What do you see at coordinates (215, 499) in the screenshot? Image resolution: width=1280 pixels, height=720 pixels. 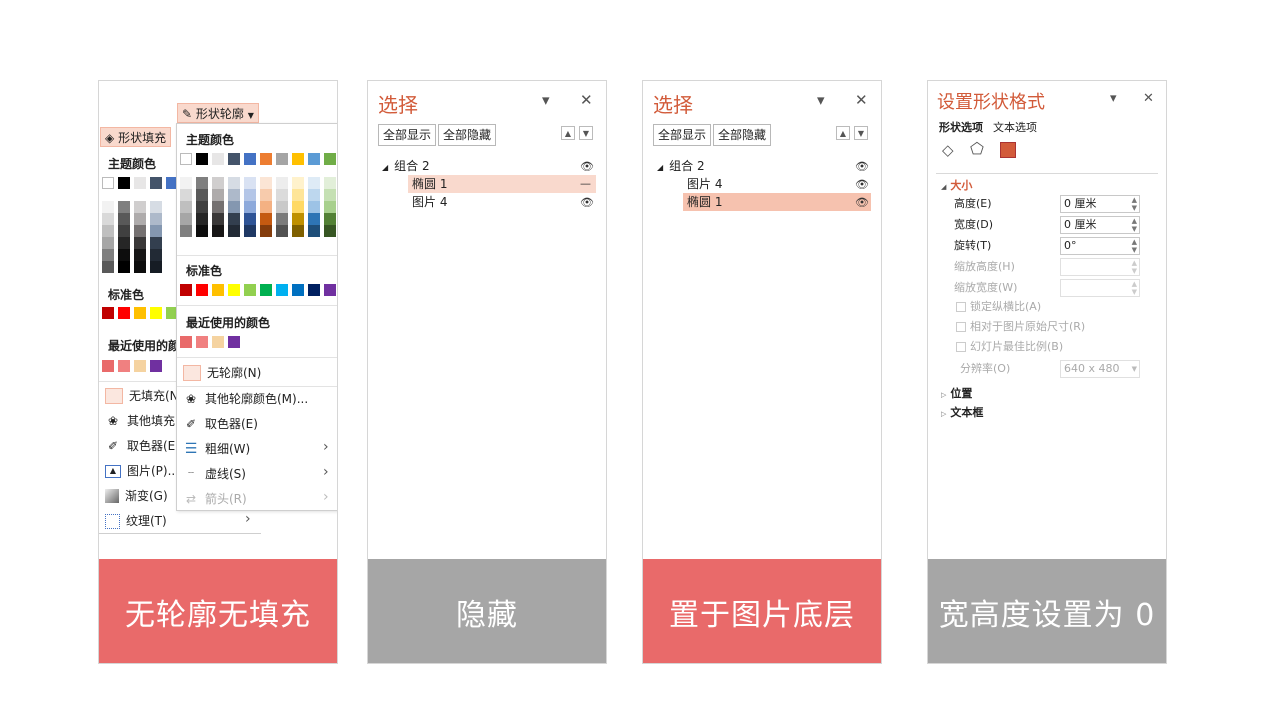 I see `arrows-item: ⇄ 箭头(R)` at bounding box center [215, 499].